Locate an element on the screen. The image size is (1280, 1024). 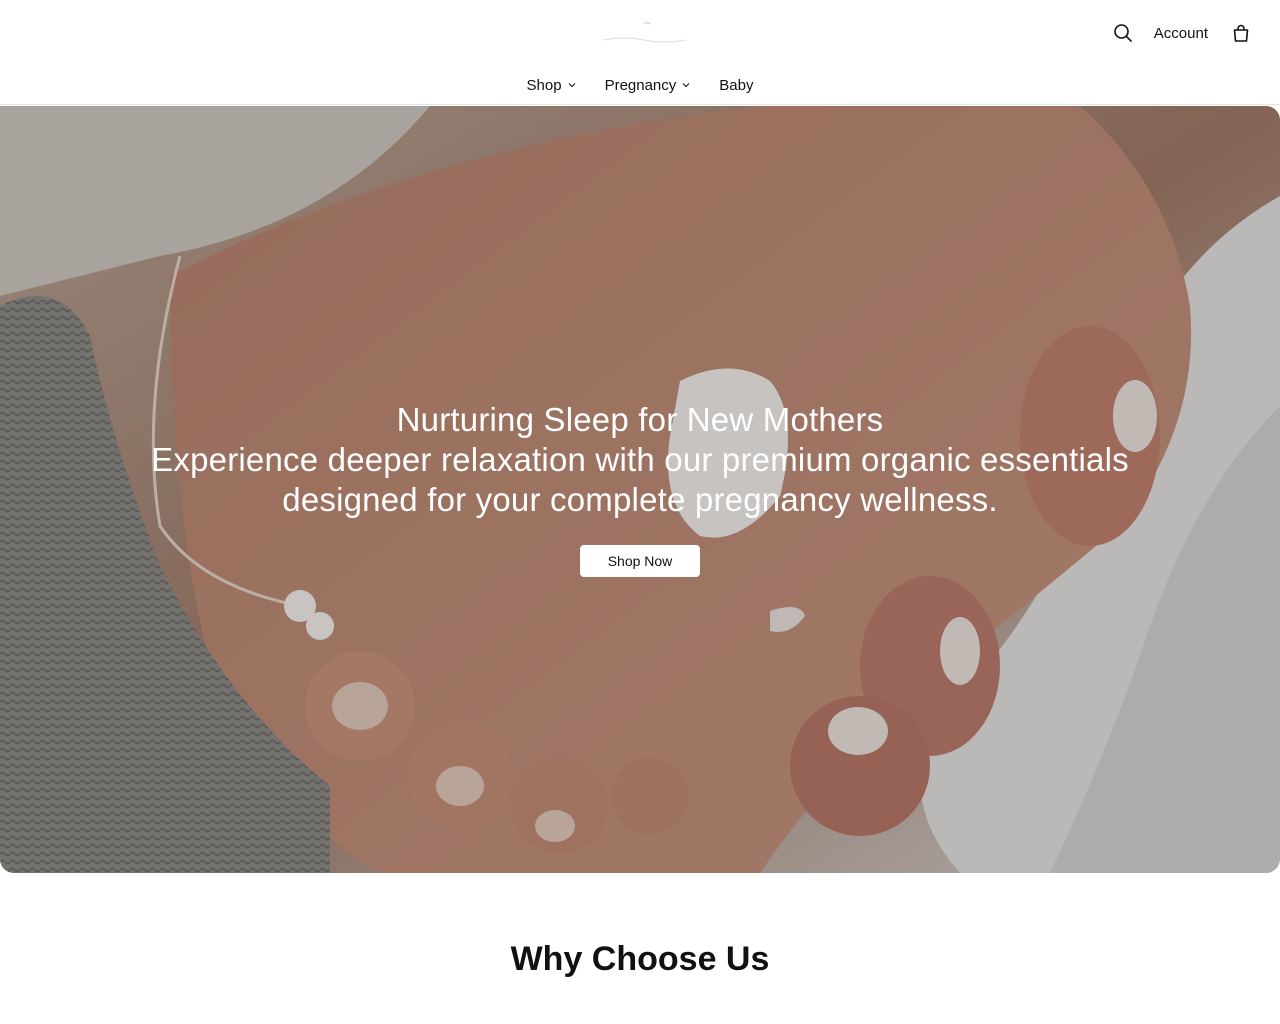
nav-item-baby: Baby is located at coordinates (736, 85).